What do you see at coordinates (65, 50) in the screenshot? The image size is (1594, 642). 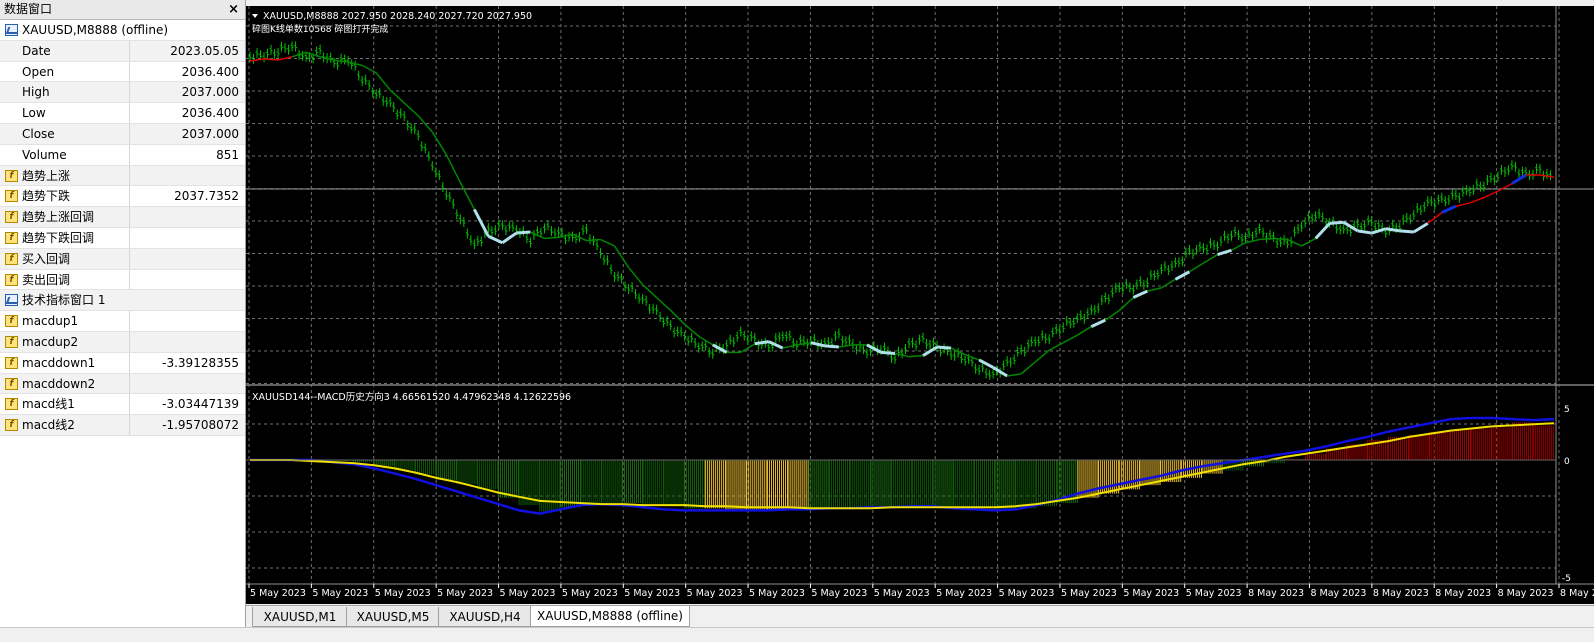 I see `data-window-field-name: Date` at bounding box center [65, 50].